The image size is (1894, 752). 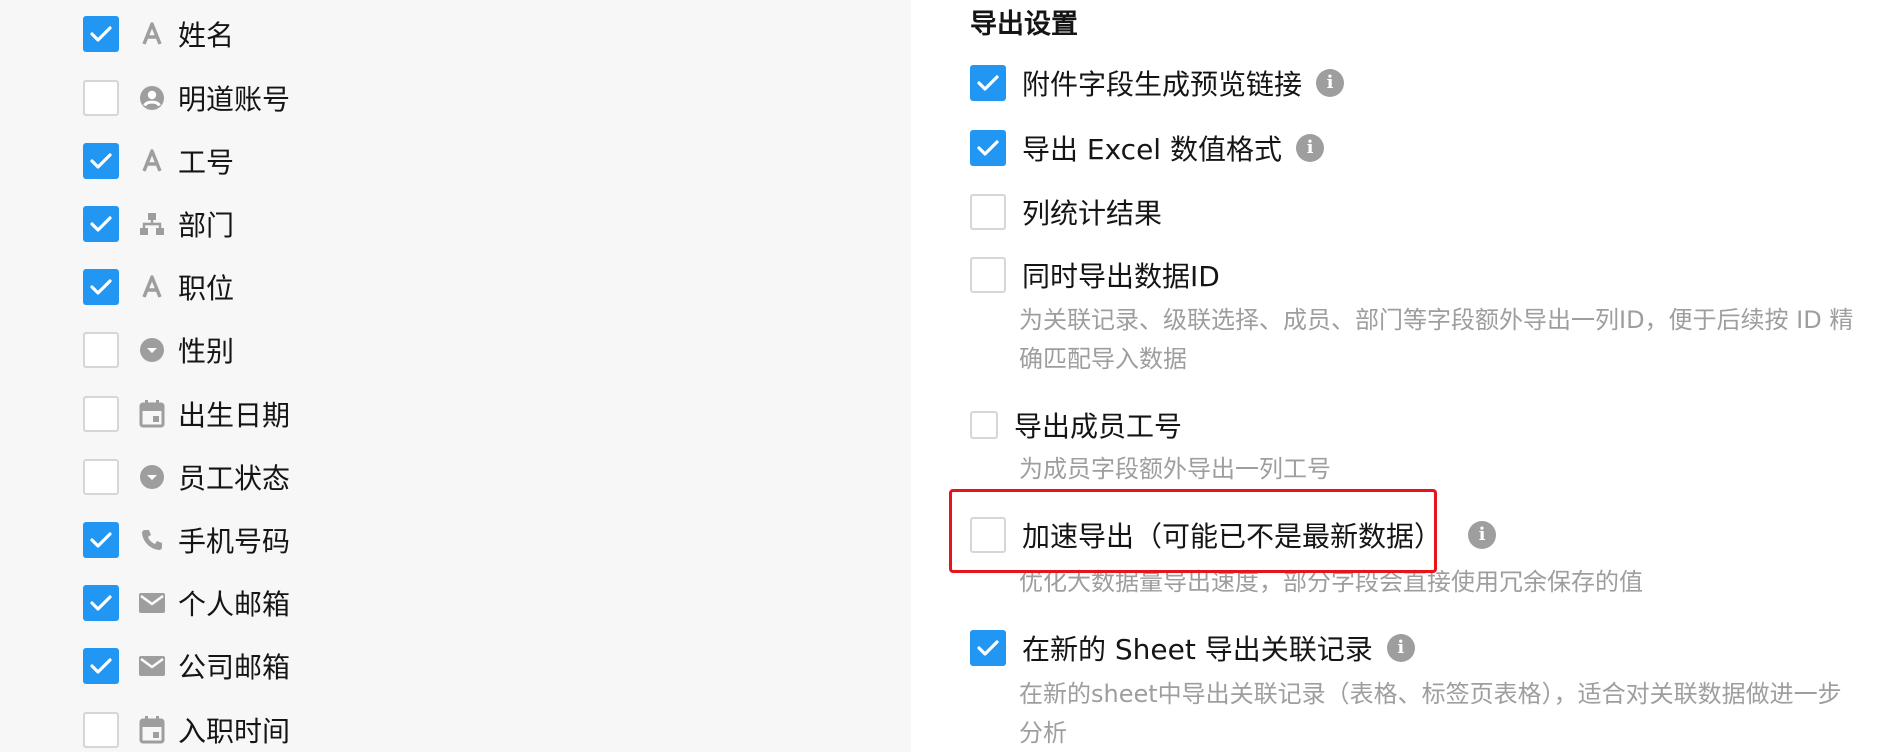 I want to click on field-label: 个人邮箱, so click(x=234, y=604).